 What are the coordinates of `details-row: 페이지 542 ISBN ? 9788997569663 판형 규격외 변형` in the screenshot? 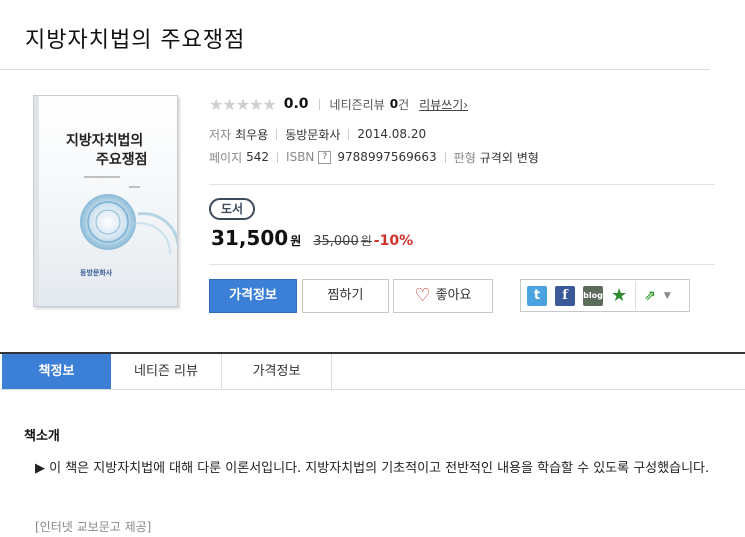 It's located at (374, 157).